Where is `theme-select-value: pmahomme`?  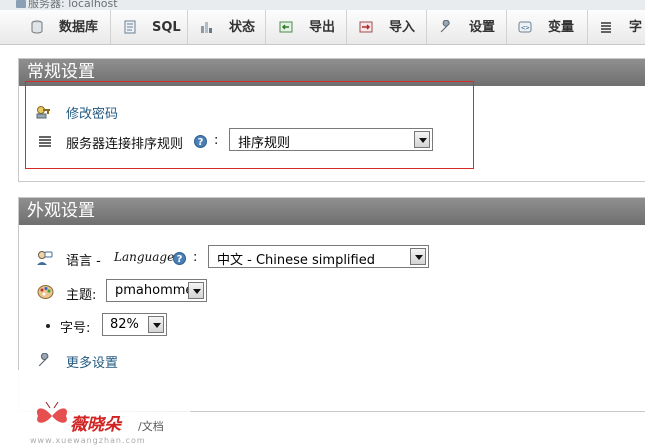 theme-select-value: pmahomme is located at coordinates (154, 290).